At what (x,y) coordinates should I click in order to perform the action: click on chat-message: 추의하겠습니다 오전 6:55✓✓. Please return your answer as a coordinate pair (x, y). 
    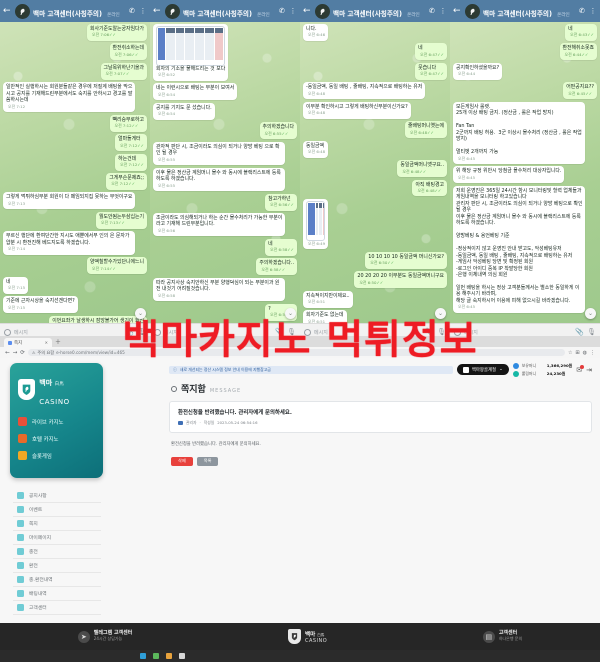
    Looking at the image, I should click on (278, 131).